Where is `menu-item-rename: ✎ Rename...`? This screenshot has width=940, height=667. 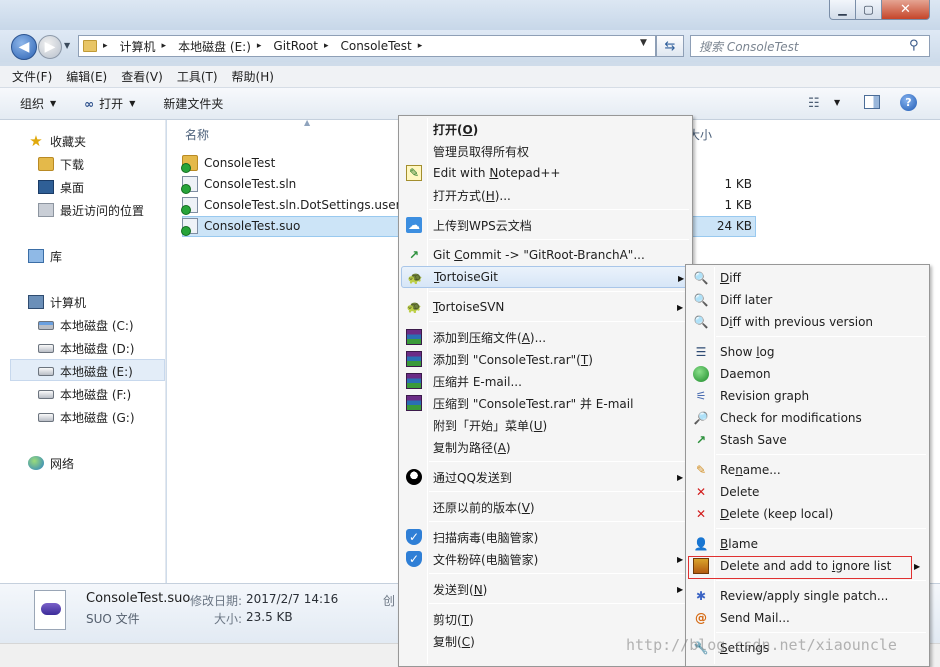
menu-item-rename: ✎ Rename... is located at coordinates (808, 470).